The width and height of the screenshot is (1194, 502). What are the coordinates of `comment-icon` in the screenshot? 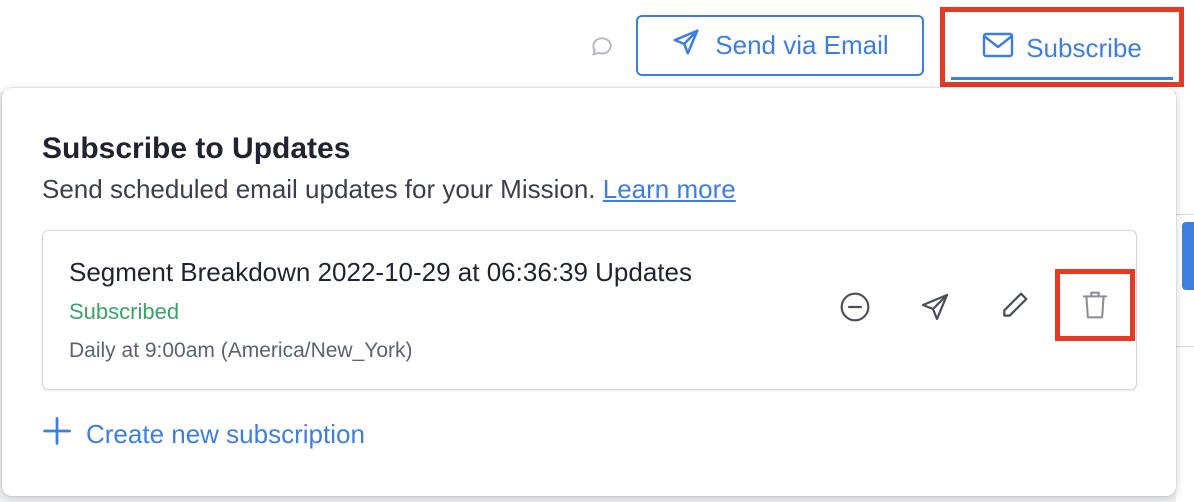 It's located at (602, 47).